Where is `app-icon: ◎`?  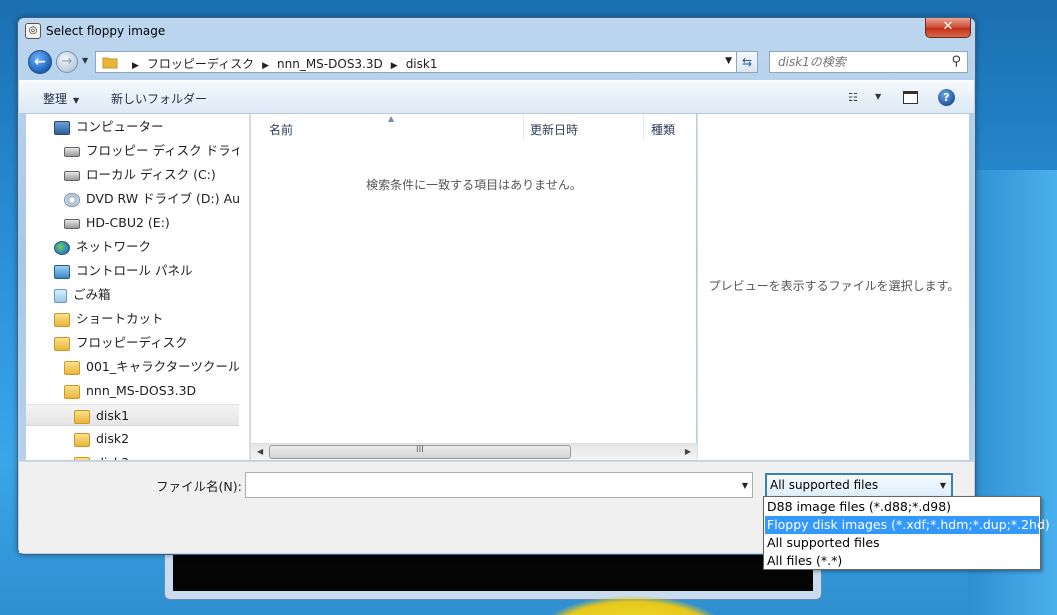 app-icon: ◎ is located at coordinates (33, 31).